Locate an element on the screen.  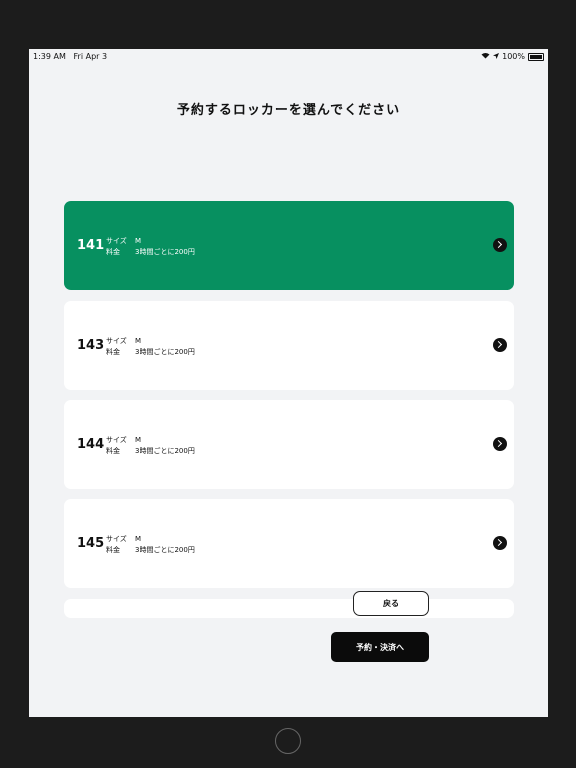
status-left: 1:39 AM Fri Apr 3 is located at coordinates (70, 56).